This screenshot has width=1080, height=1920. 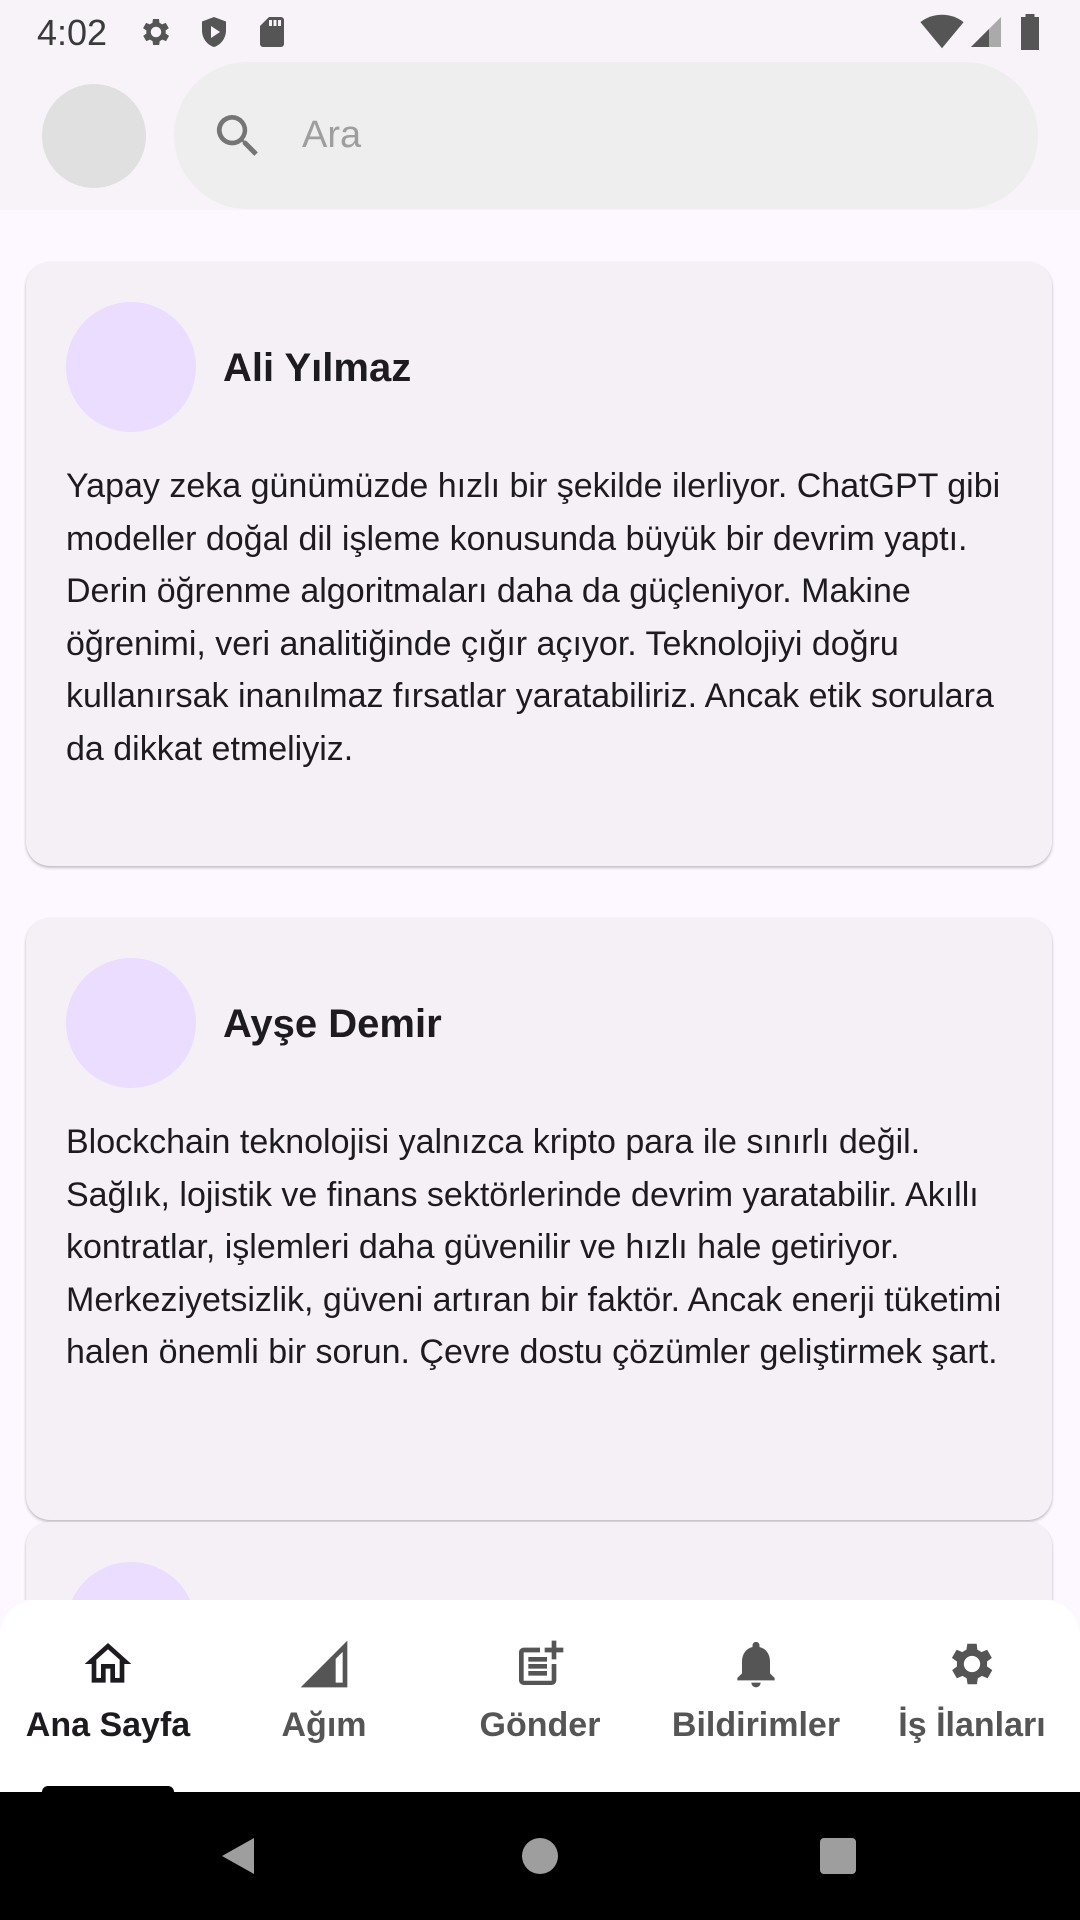 What do you see at coordinates (108, 1664) in the screenshot?
I see `home-icon` at bounding box center [108, 1664].